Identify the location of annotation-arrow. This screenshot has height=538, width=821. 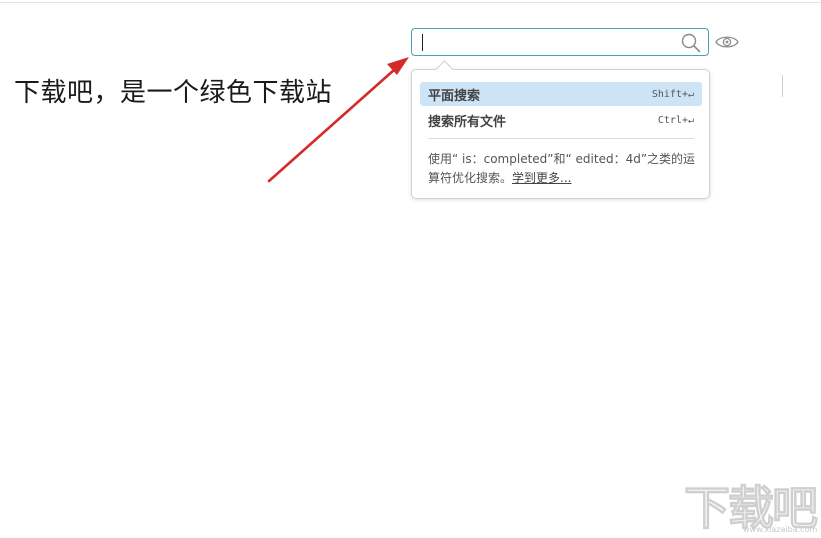
(338, 120).